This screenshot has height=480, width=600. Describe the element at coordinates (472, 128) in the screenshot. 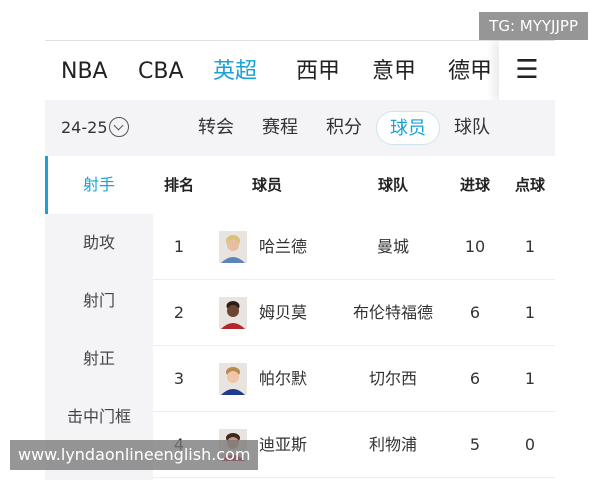

I see `tab-teams: 球队` at that location.